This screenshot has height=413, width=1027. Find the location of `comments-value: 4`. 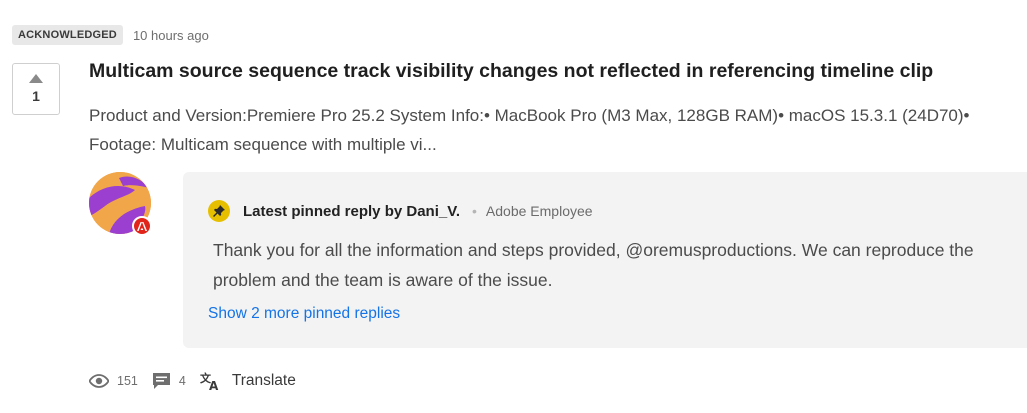

comments-value: 4 is located at coordinates (182, 381).